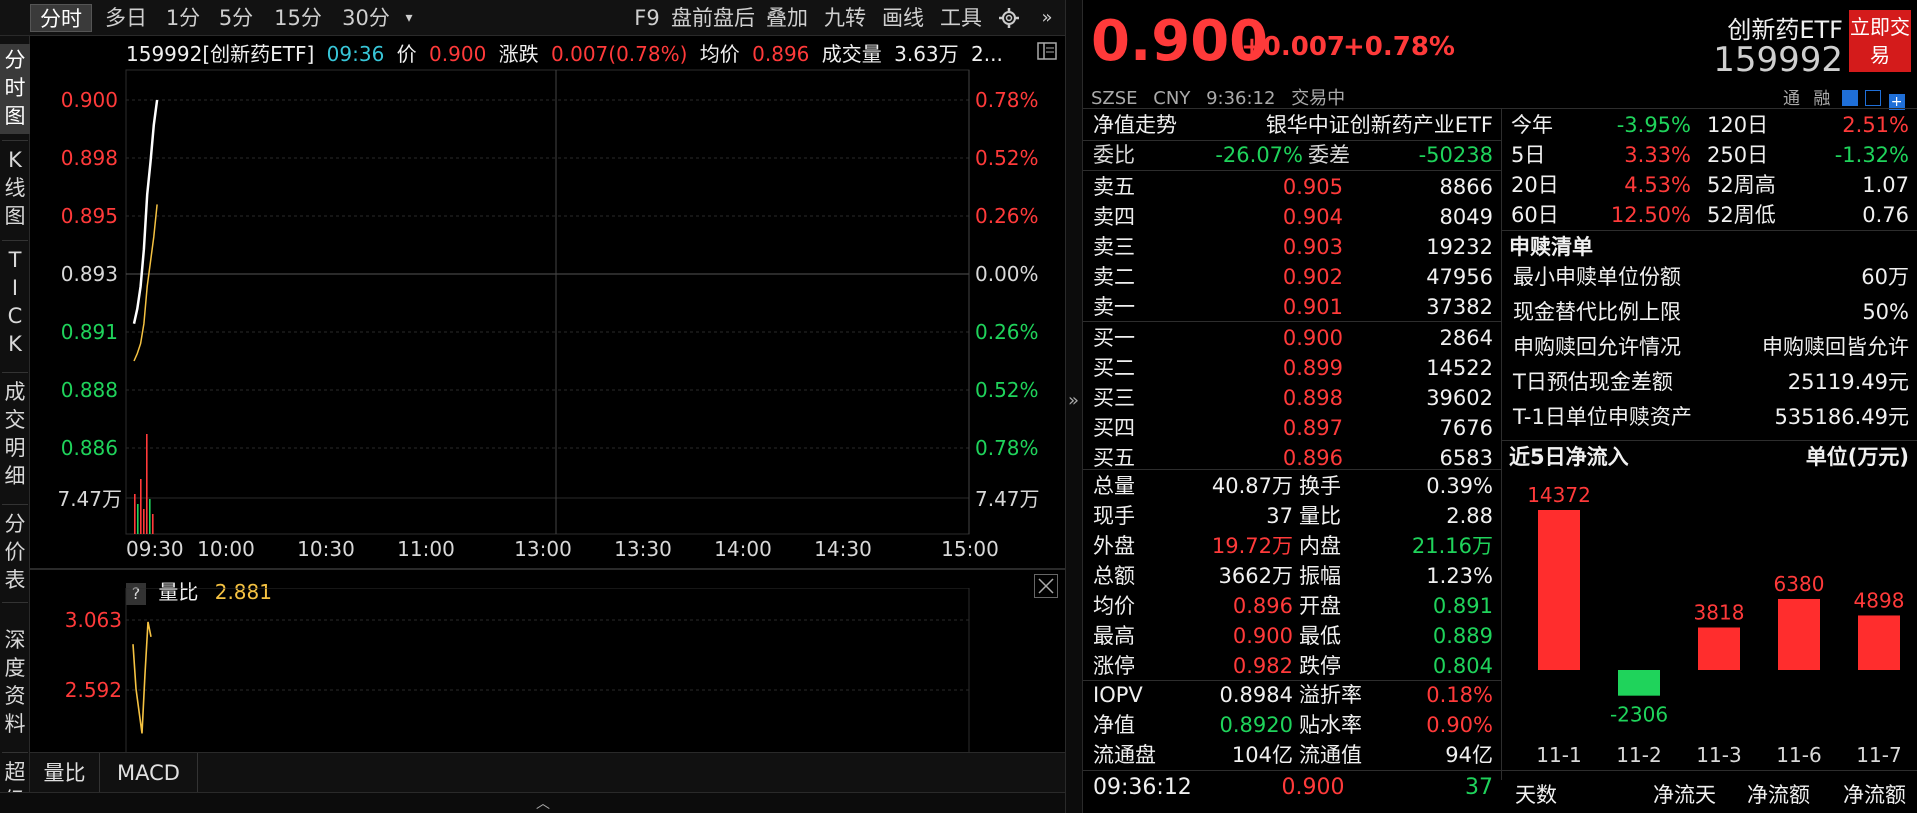  I want to click on stat-value: 21.16万, so click(1452, 546).